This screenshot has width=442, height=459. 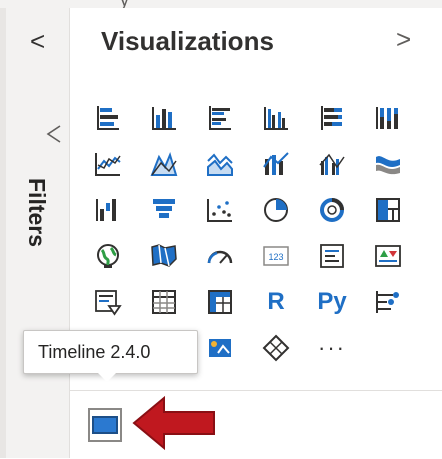 I want to click on timeline-visual-glyph, so click(x=105, y=425).